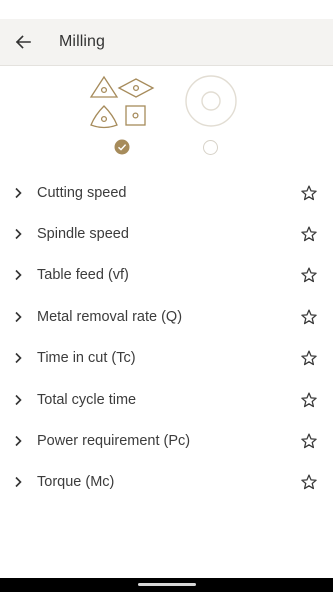 This screenshot has height=592, width=333. What do you see at coordinates (166, 192) in the screenshot?
I see `list-item: Cutting speed` at bounding box center [166, 192].